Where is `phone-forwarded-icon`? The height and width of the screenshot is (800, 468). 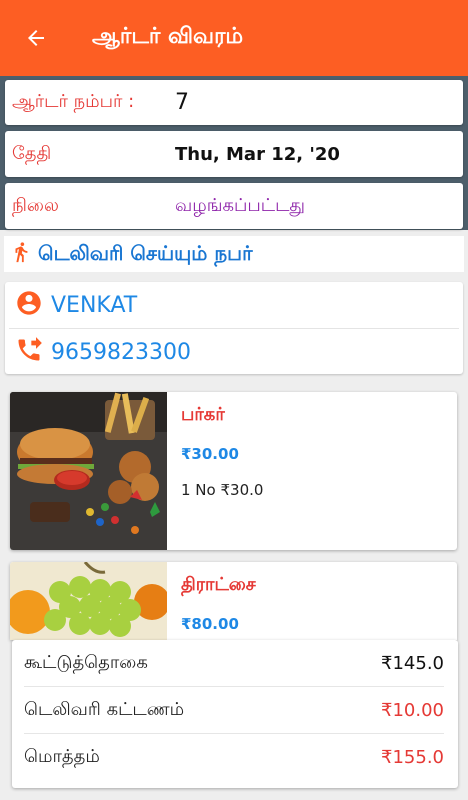
phone-forwarded-icon is located at coordinates (29, 352).